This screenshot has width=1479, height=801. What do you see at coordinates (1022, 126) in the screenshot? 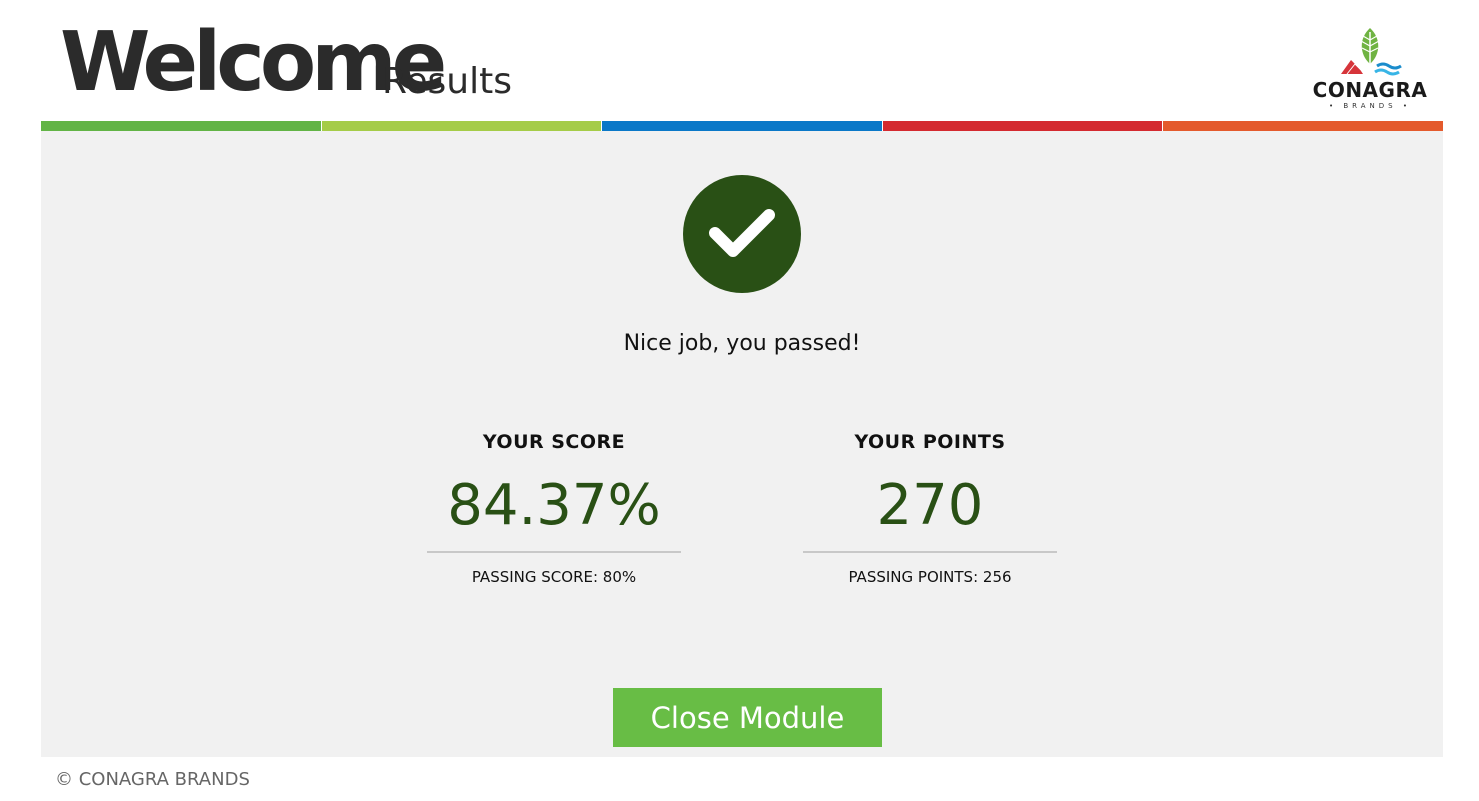
I see `stripe-red` at bounding box center [1022, 126].